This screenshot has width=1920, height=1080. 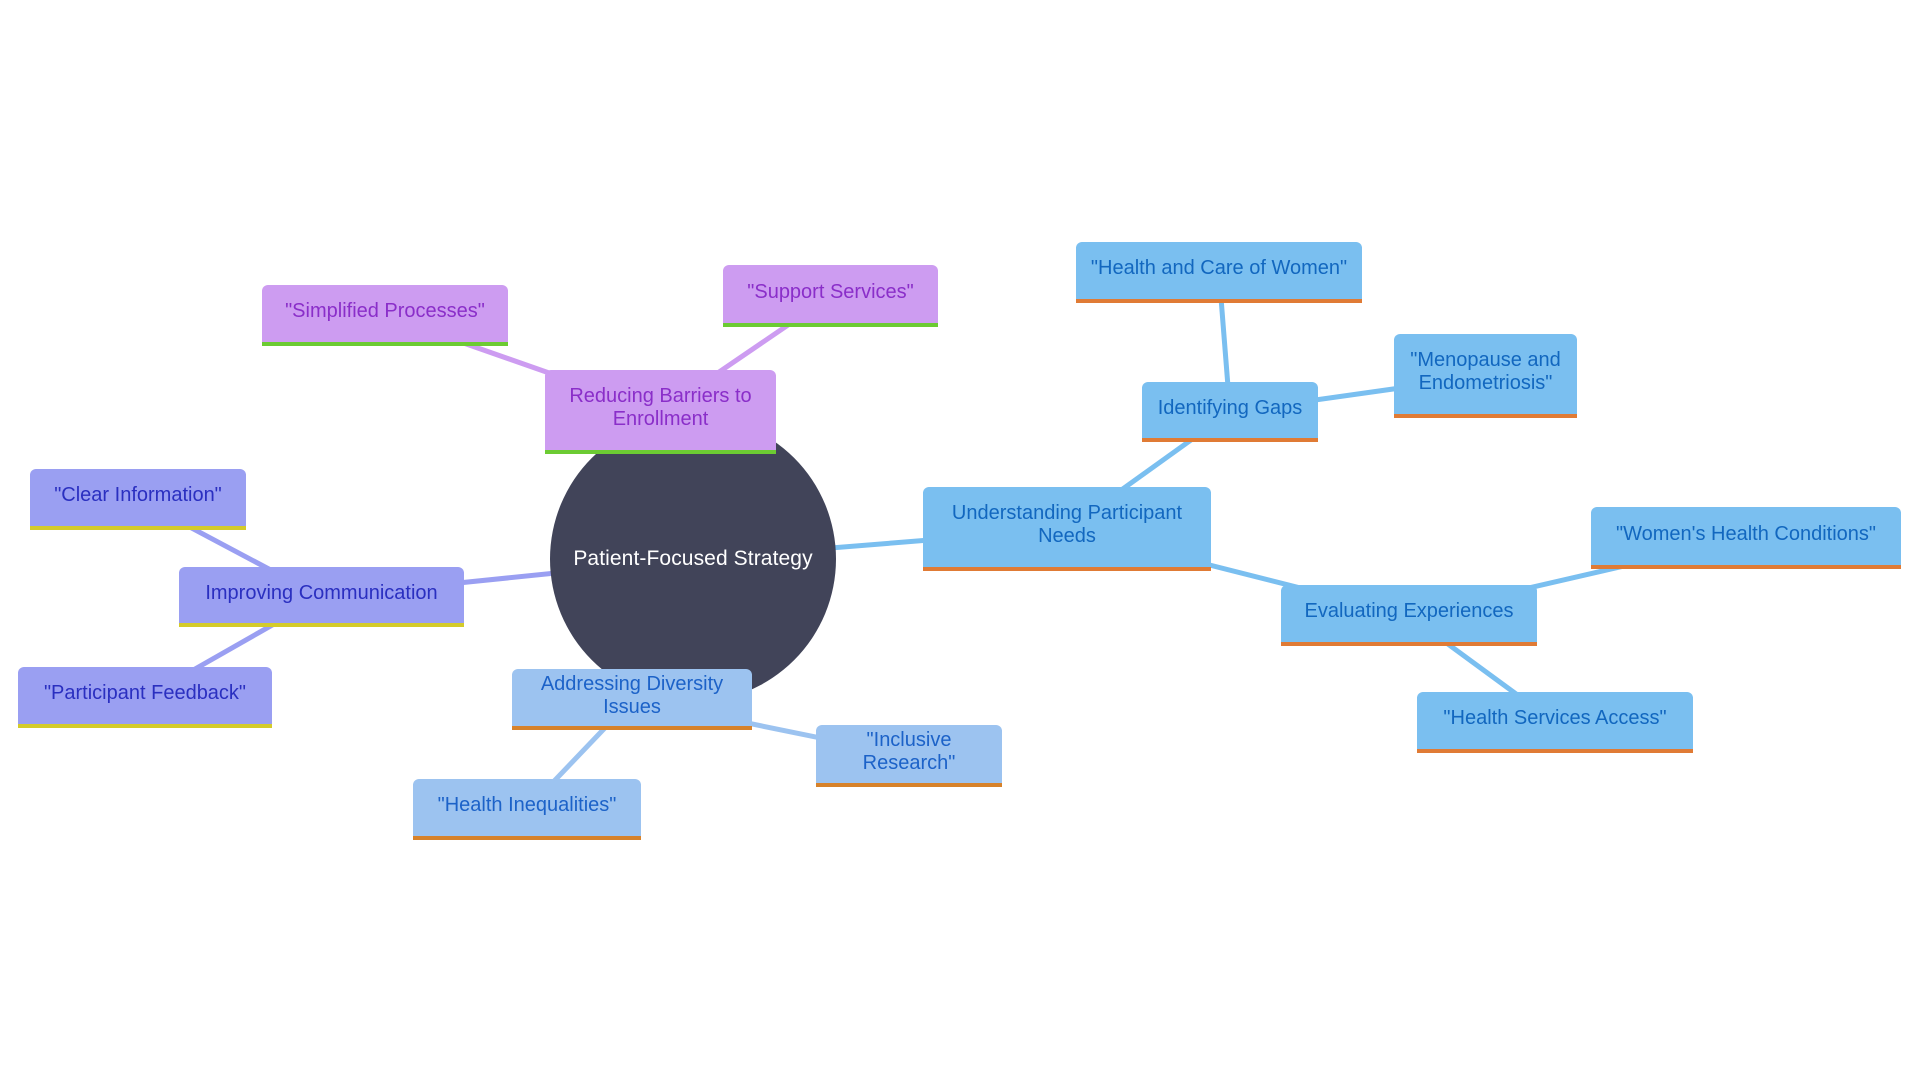 I want to click on node-improving-communication: Improving Communication, so click(x=321, y=597).